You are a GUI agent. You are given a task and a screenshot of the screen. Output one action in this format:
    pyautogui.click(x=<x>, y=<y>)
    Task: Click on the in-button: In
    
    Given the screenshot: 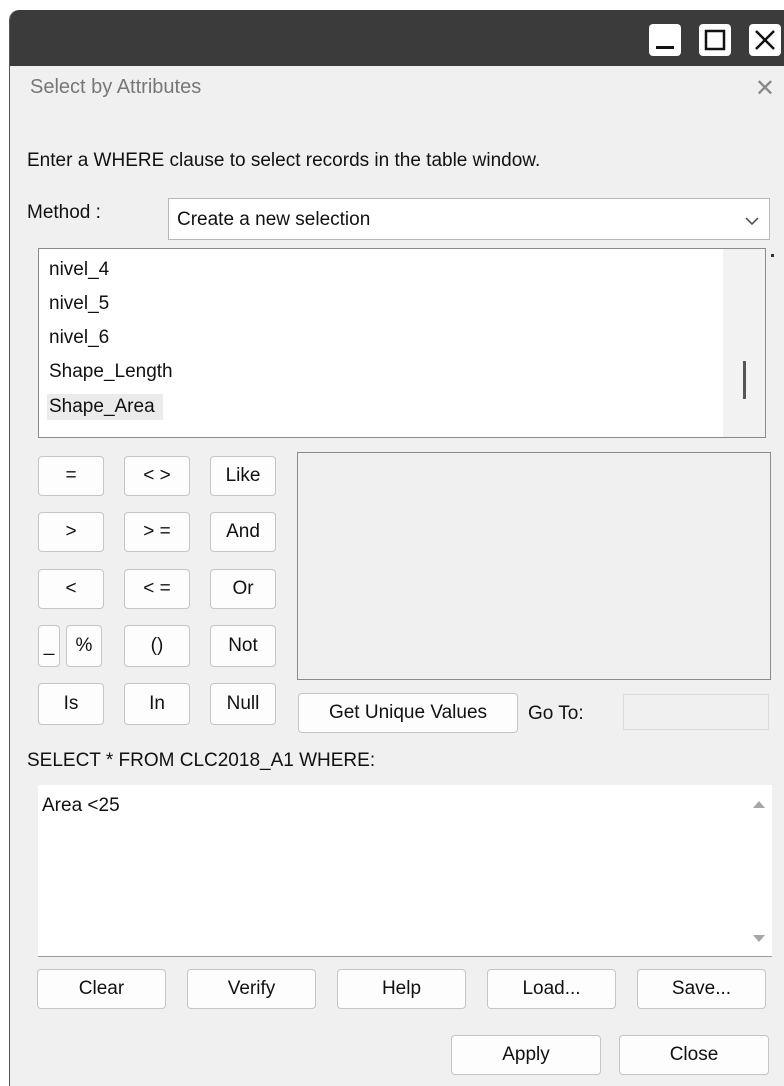 What is the action you would take?
    pyautogui.click(x=157, y=704)
    